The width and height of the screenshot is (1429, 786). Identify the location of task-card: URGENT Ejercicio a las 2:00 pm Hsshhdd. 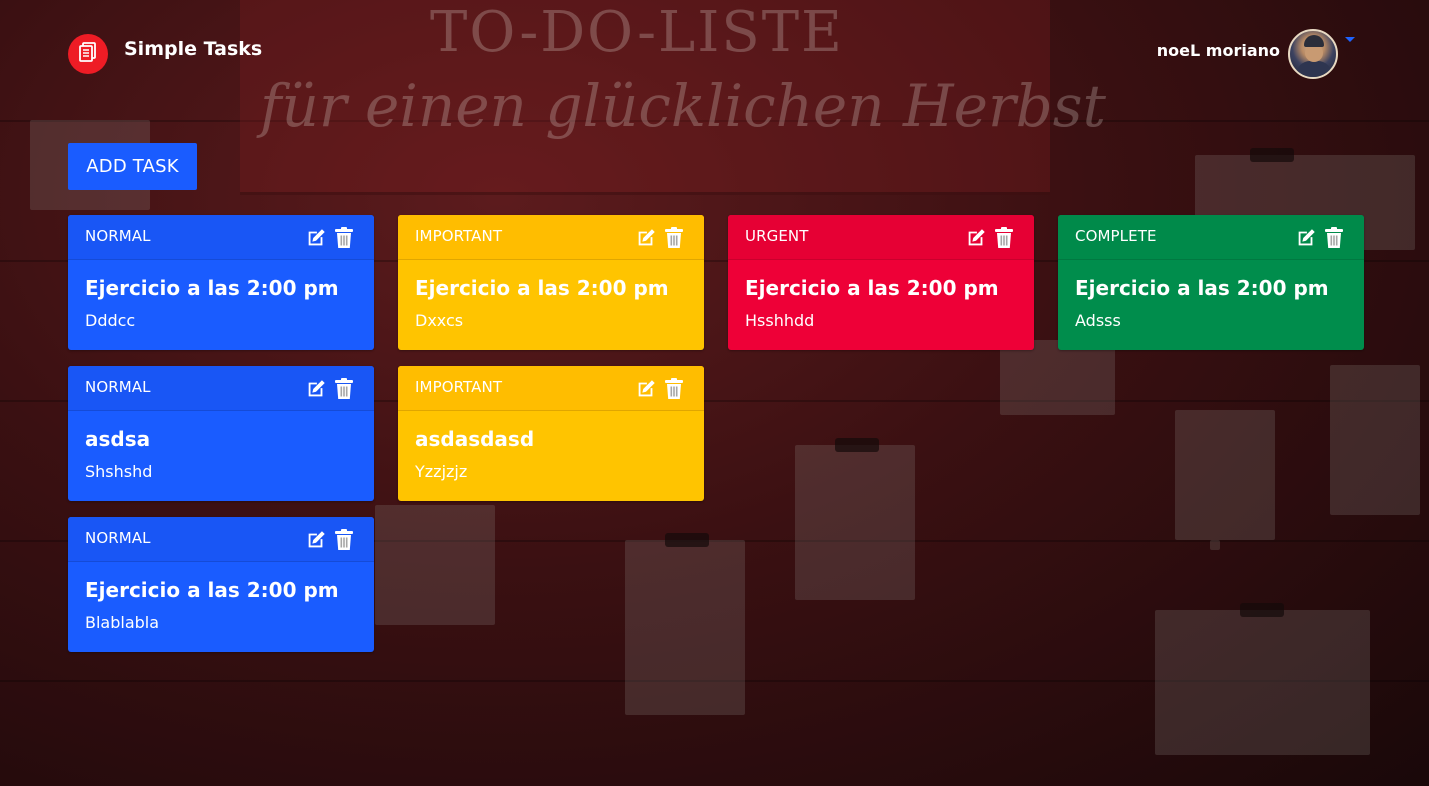
(881, 282).